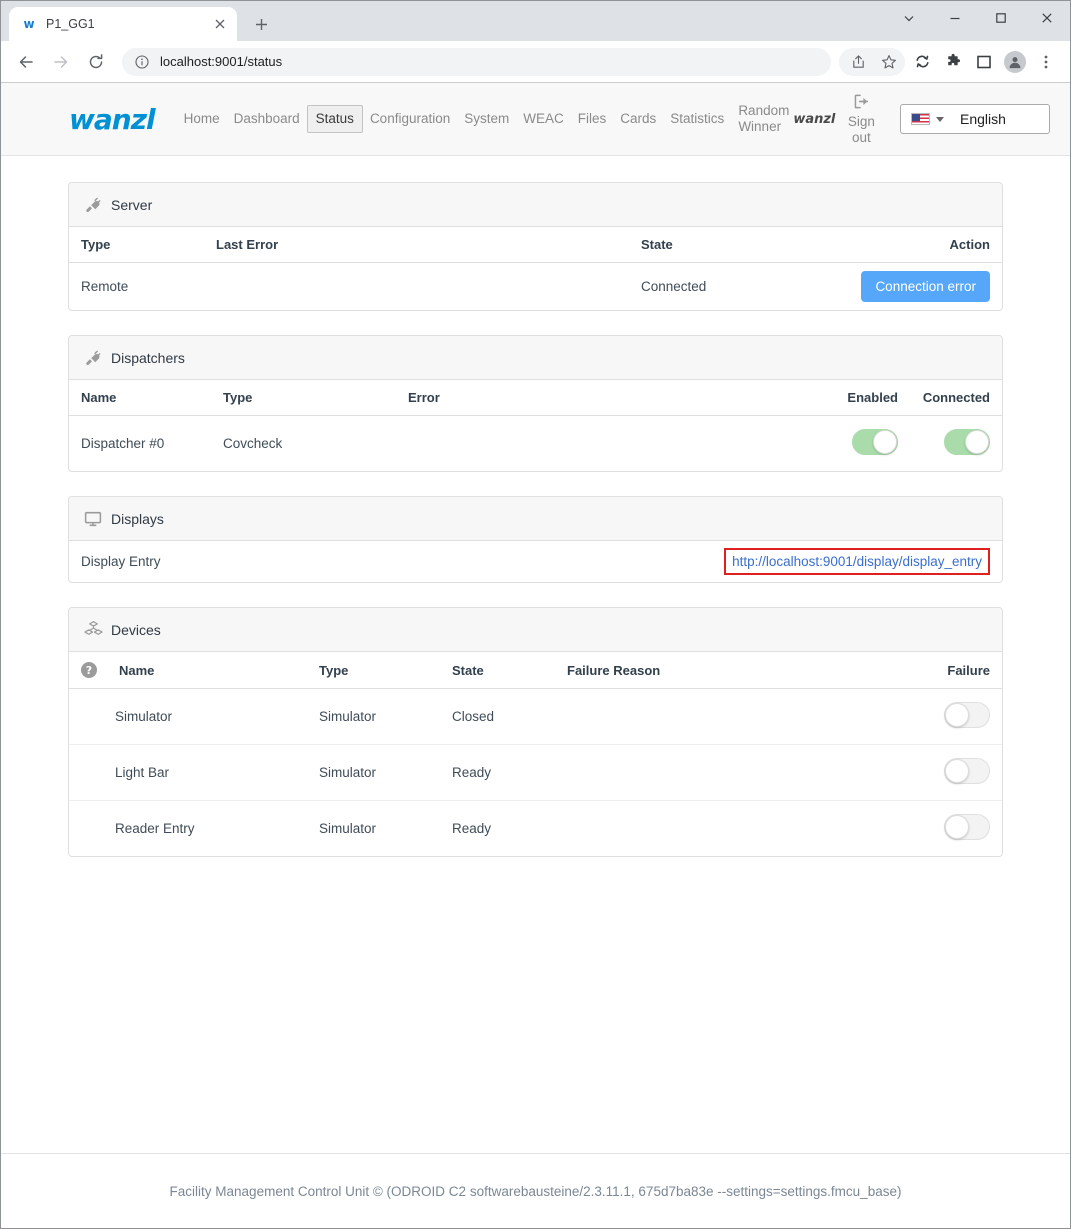 This screenshot has width=1071, height=1229. What do you see at coordinates (922, 62) in the screenshot?
I see `sync-icon` at bounding box center [922, 62].